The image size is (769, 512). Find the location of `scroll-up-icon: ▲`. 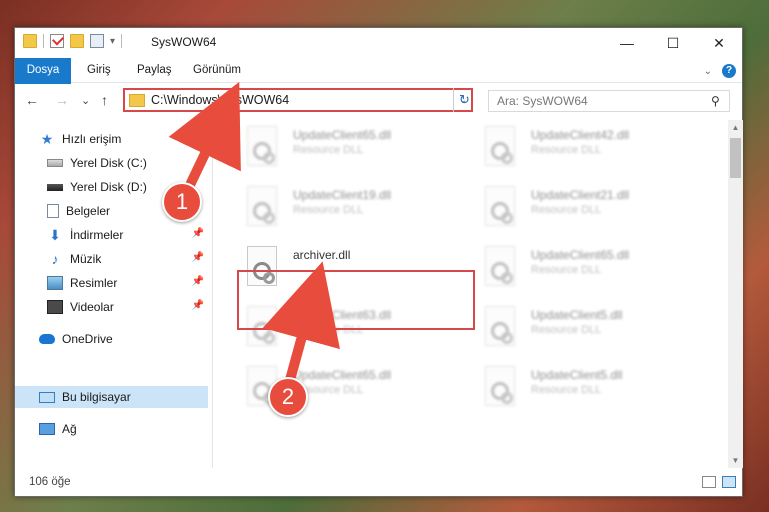

scroll-up-icon: ▲ is located at coordinates (735, 127).